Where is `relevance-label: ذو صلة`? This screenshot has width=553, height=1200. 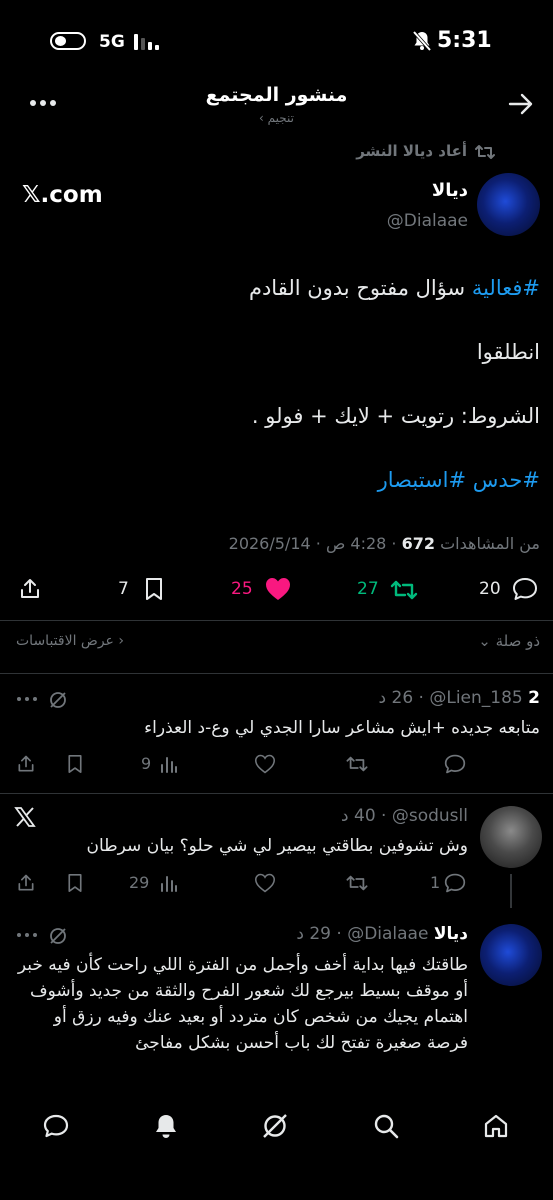
relevance-label: ذو صلة is located at coordinates (517, 641).